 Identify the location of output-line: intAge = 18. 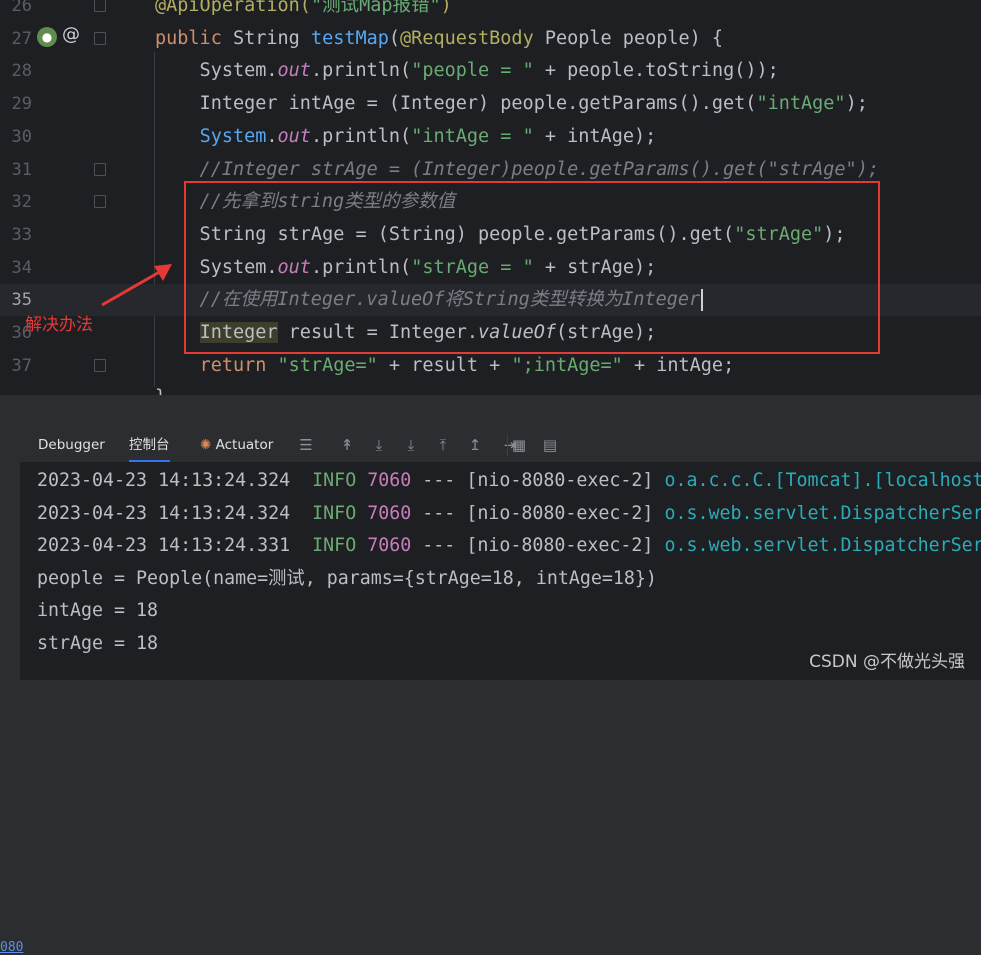
(98, 610).